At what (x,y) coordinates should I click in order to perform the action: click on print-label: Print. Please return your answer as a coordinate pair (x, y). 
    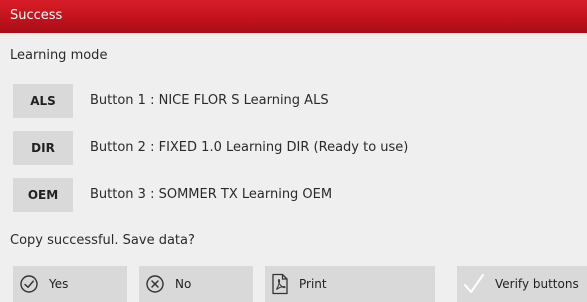
    Looking at the image, I should click on (313, 284).